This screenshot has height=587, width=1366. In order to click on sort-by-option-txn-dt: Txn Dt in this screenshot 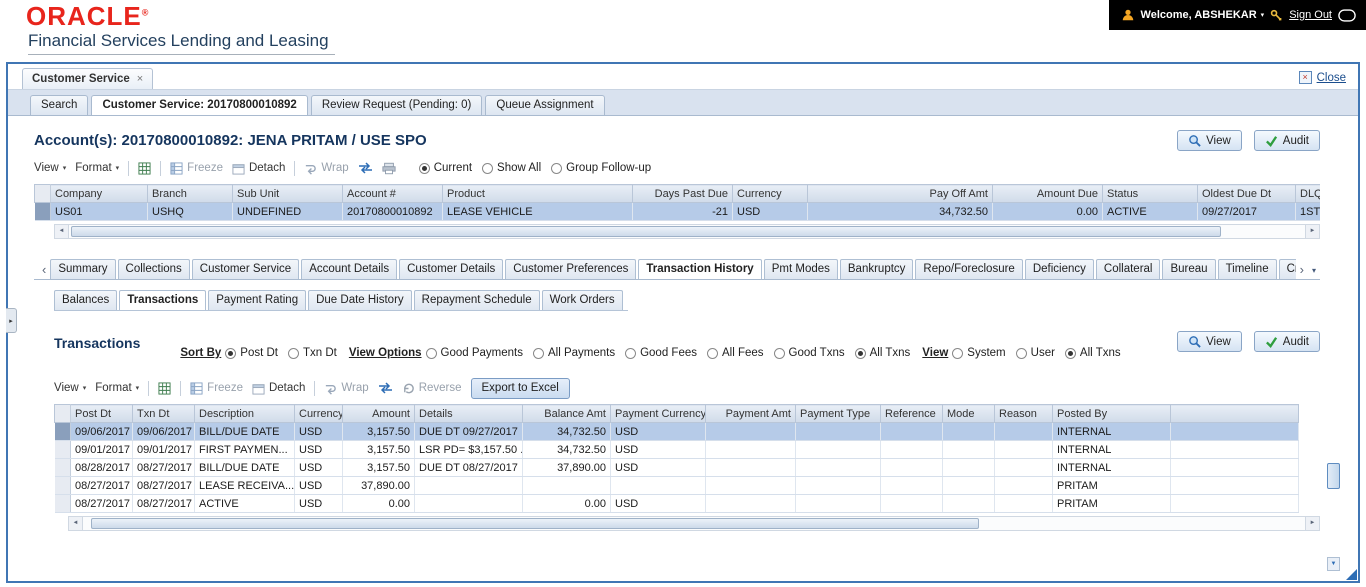, I will do `click(312, 353)`.